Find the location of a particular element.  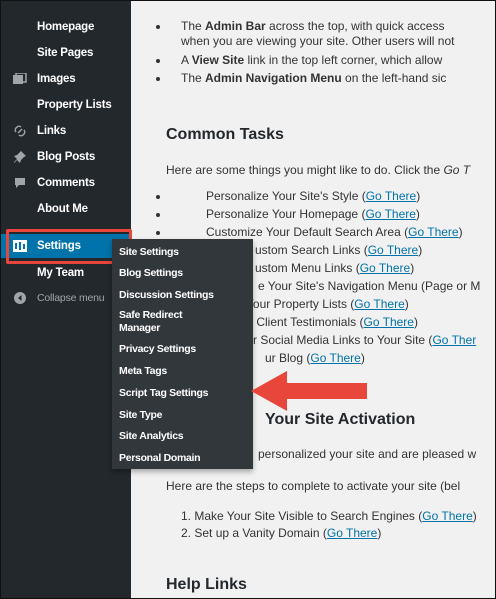

submenu-item-site-analytics: Site Analytics is located at coordinates (151, 436).